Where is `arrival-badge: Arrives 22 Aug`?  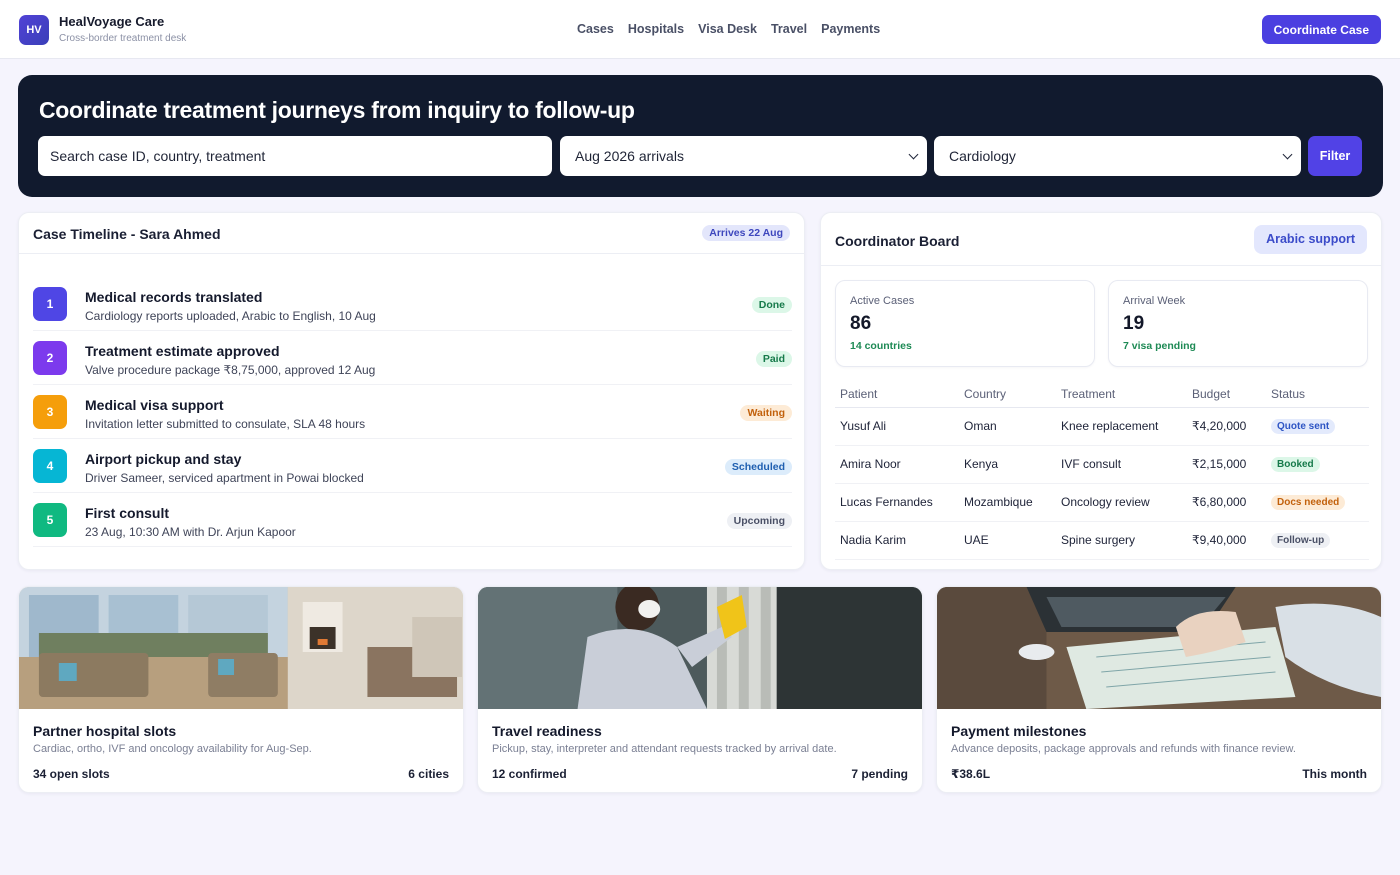 arrival-badge: Arrives 22 Aug is located at coordinates (746, 233).